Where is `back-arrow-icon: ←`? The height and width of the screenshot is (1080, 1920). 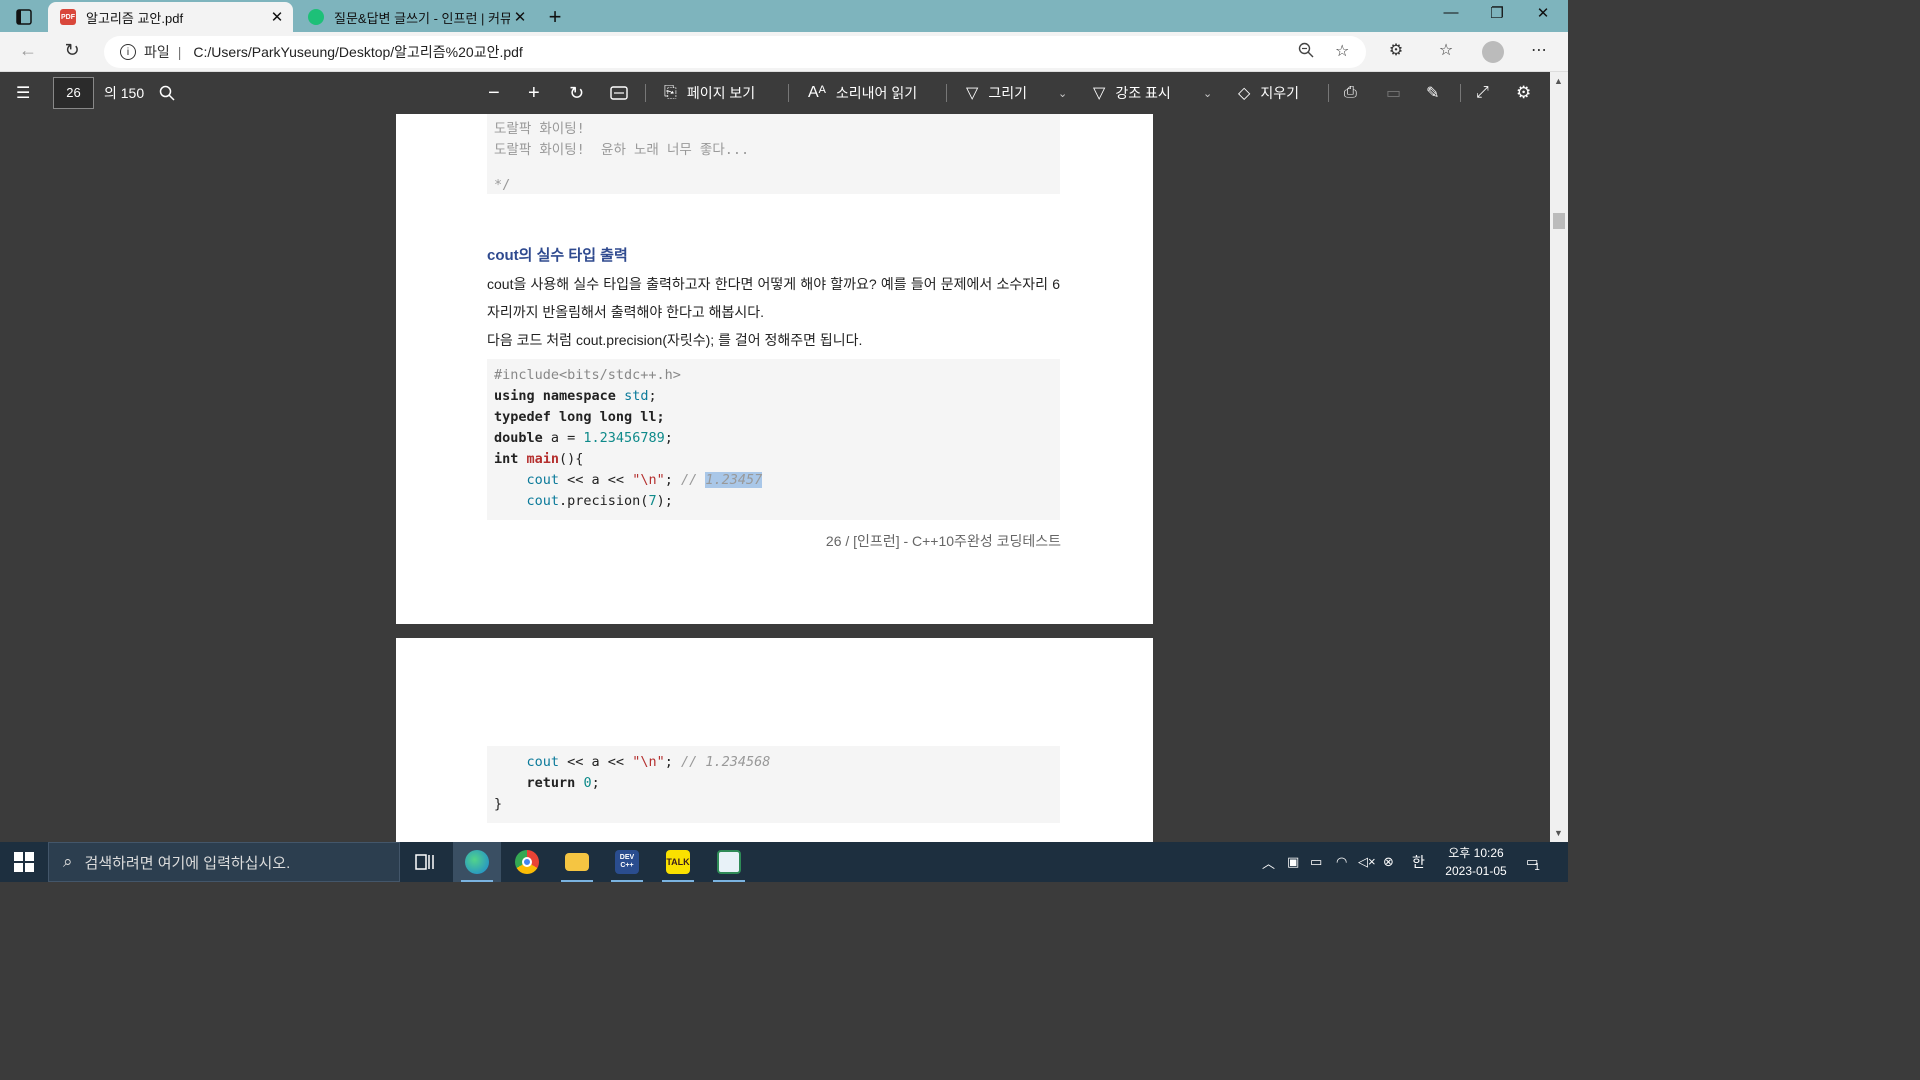 back-arrow-icon: ← is located at coordinates (28, 50).